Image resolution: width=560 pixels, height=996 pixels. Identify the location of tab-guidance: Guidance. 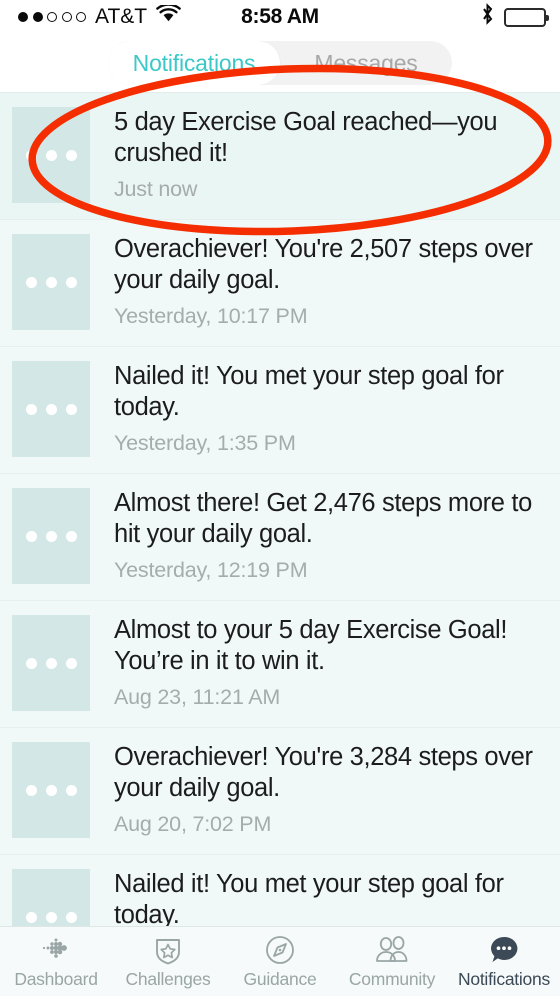
(280, 961).